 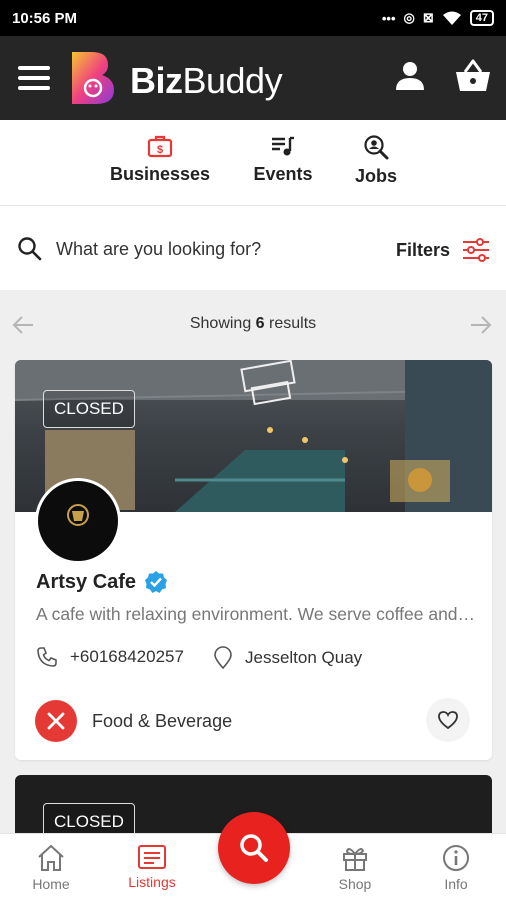 What do you see at coordinates (283, 146) in the screenshot?
I see `music-list-icon` at bounding box center [283, 146].